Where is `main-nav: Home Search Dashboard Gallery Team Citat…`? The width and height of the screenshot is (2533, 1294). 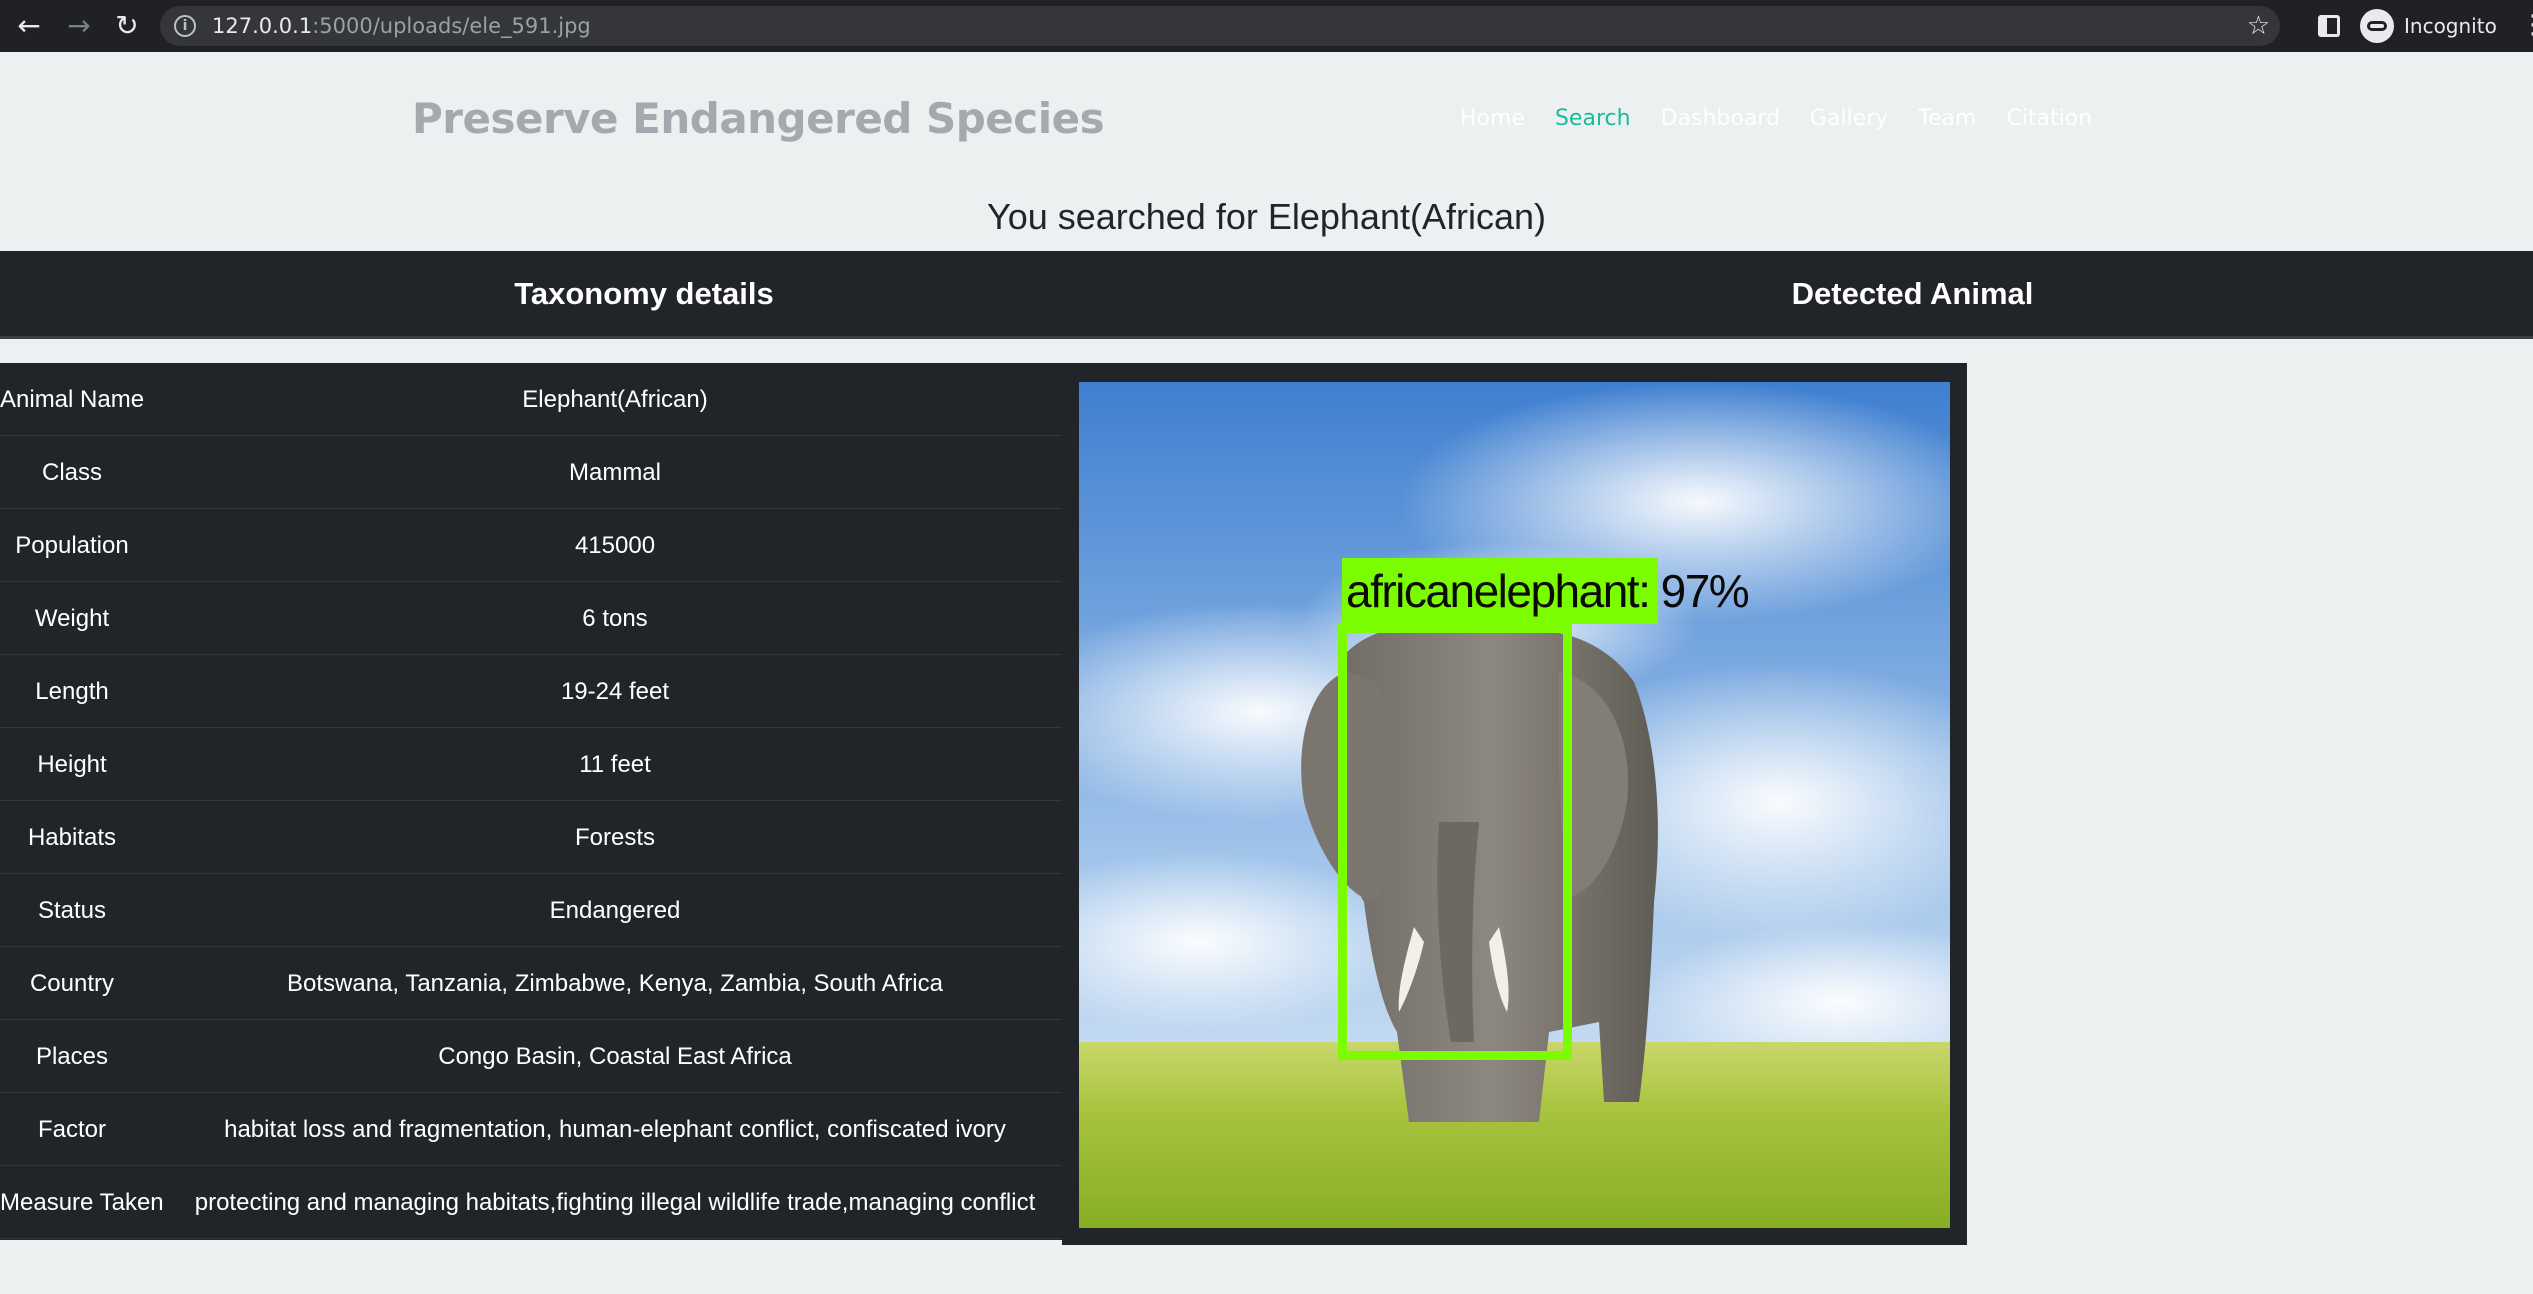 main-nav: Home Search Dashboard Gallery Team Citat… is located at coordinates (1776, 118).